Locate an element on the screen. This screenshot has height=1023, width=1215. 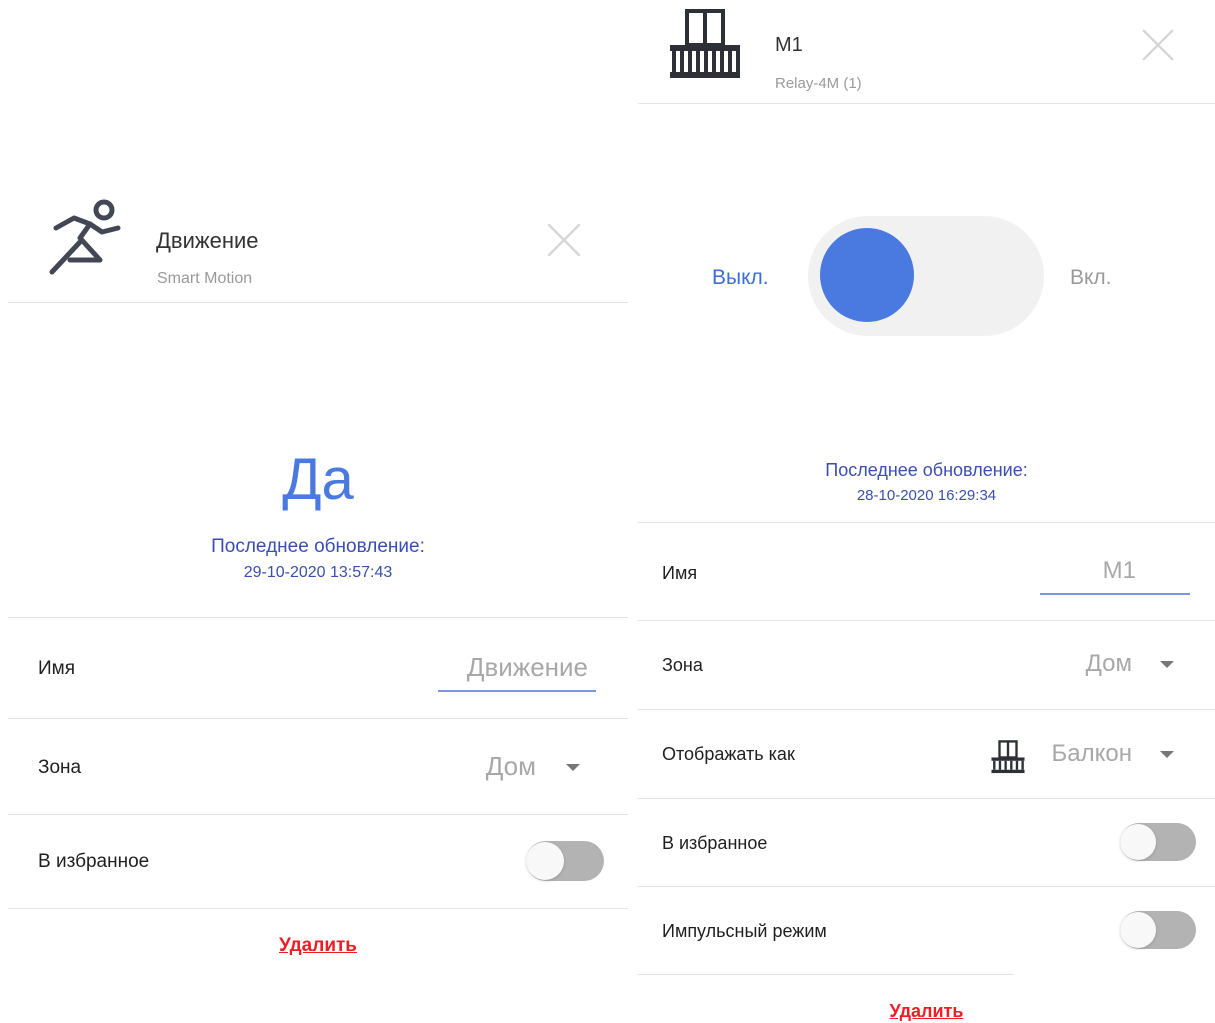
pulse-mode-label: Импульсный режим is located at coordinates (744, 931).